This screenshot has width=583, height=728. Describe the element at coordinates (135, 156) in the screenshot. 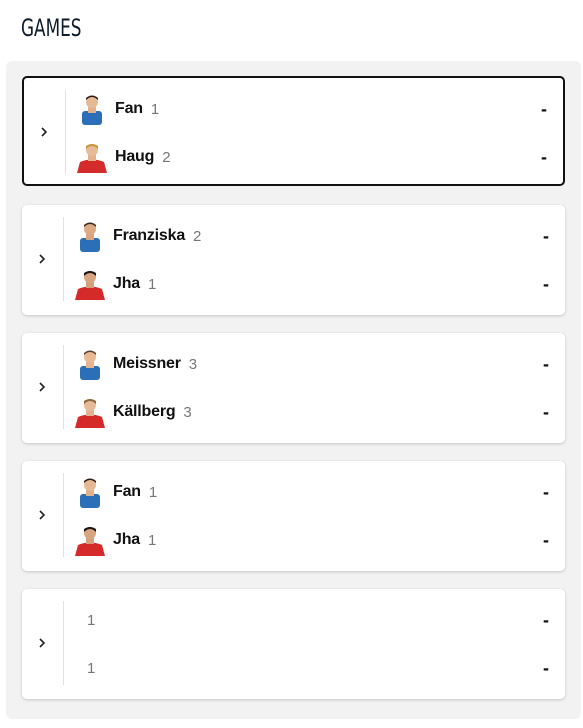

I see `player-name: Haug` at that location.